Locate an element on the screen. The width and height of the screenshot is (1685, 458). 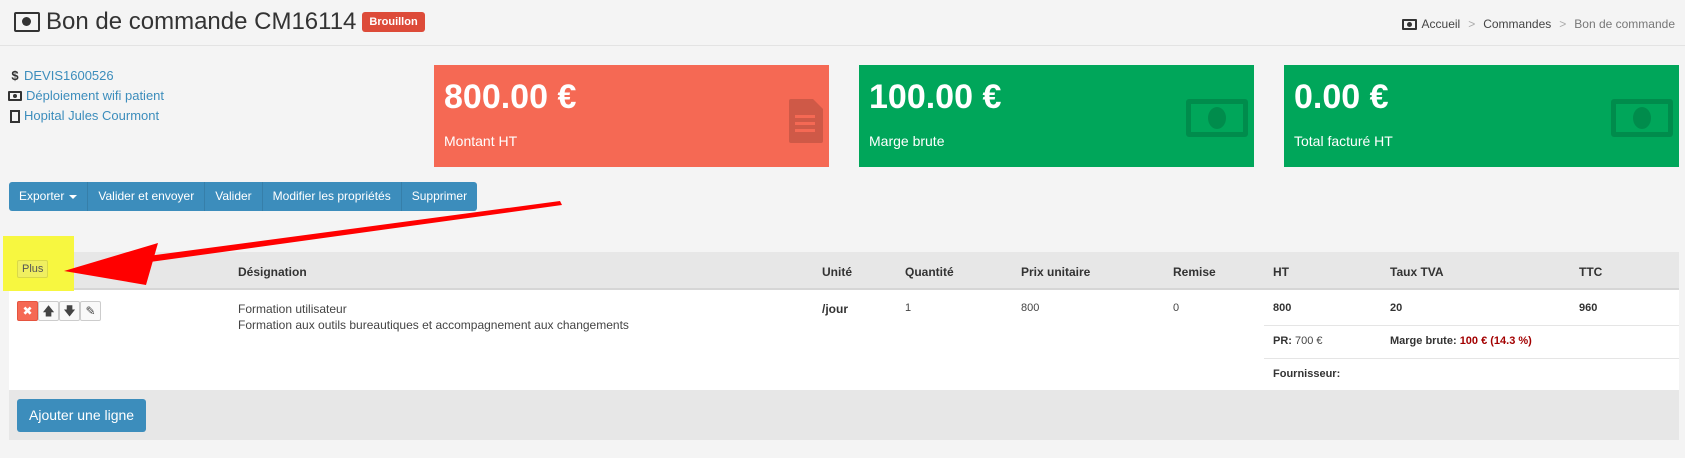
stat-value: 800.00 € is located at coordinates (510, 97).